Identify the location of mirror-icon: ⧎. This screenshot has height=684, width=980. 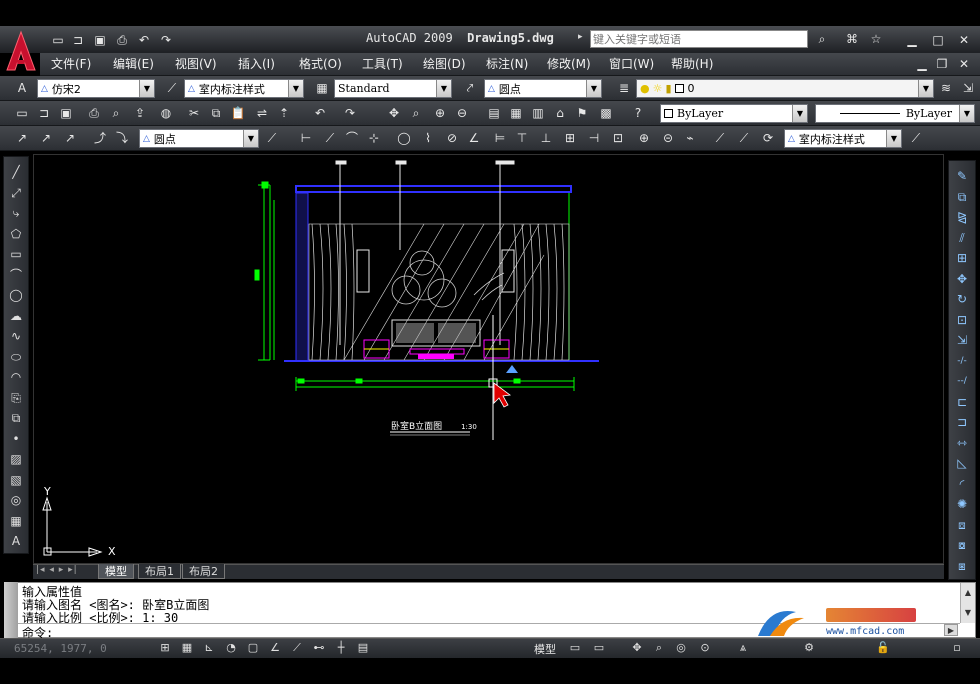
(962, 217).